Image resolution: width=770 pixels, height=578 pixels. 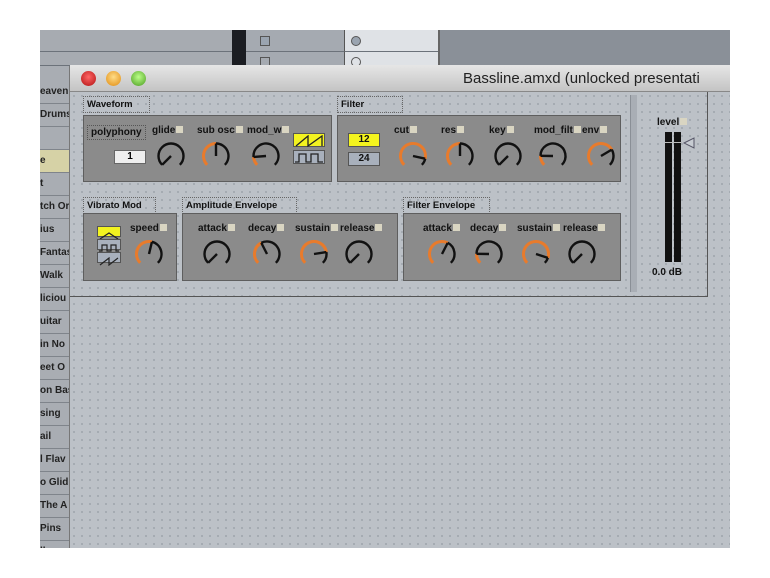 What do you see at coordinates (54, 529) in the screenshot?
I see `browser-list-item: Pins` at bounding box center [54, 529].